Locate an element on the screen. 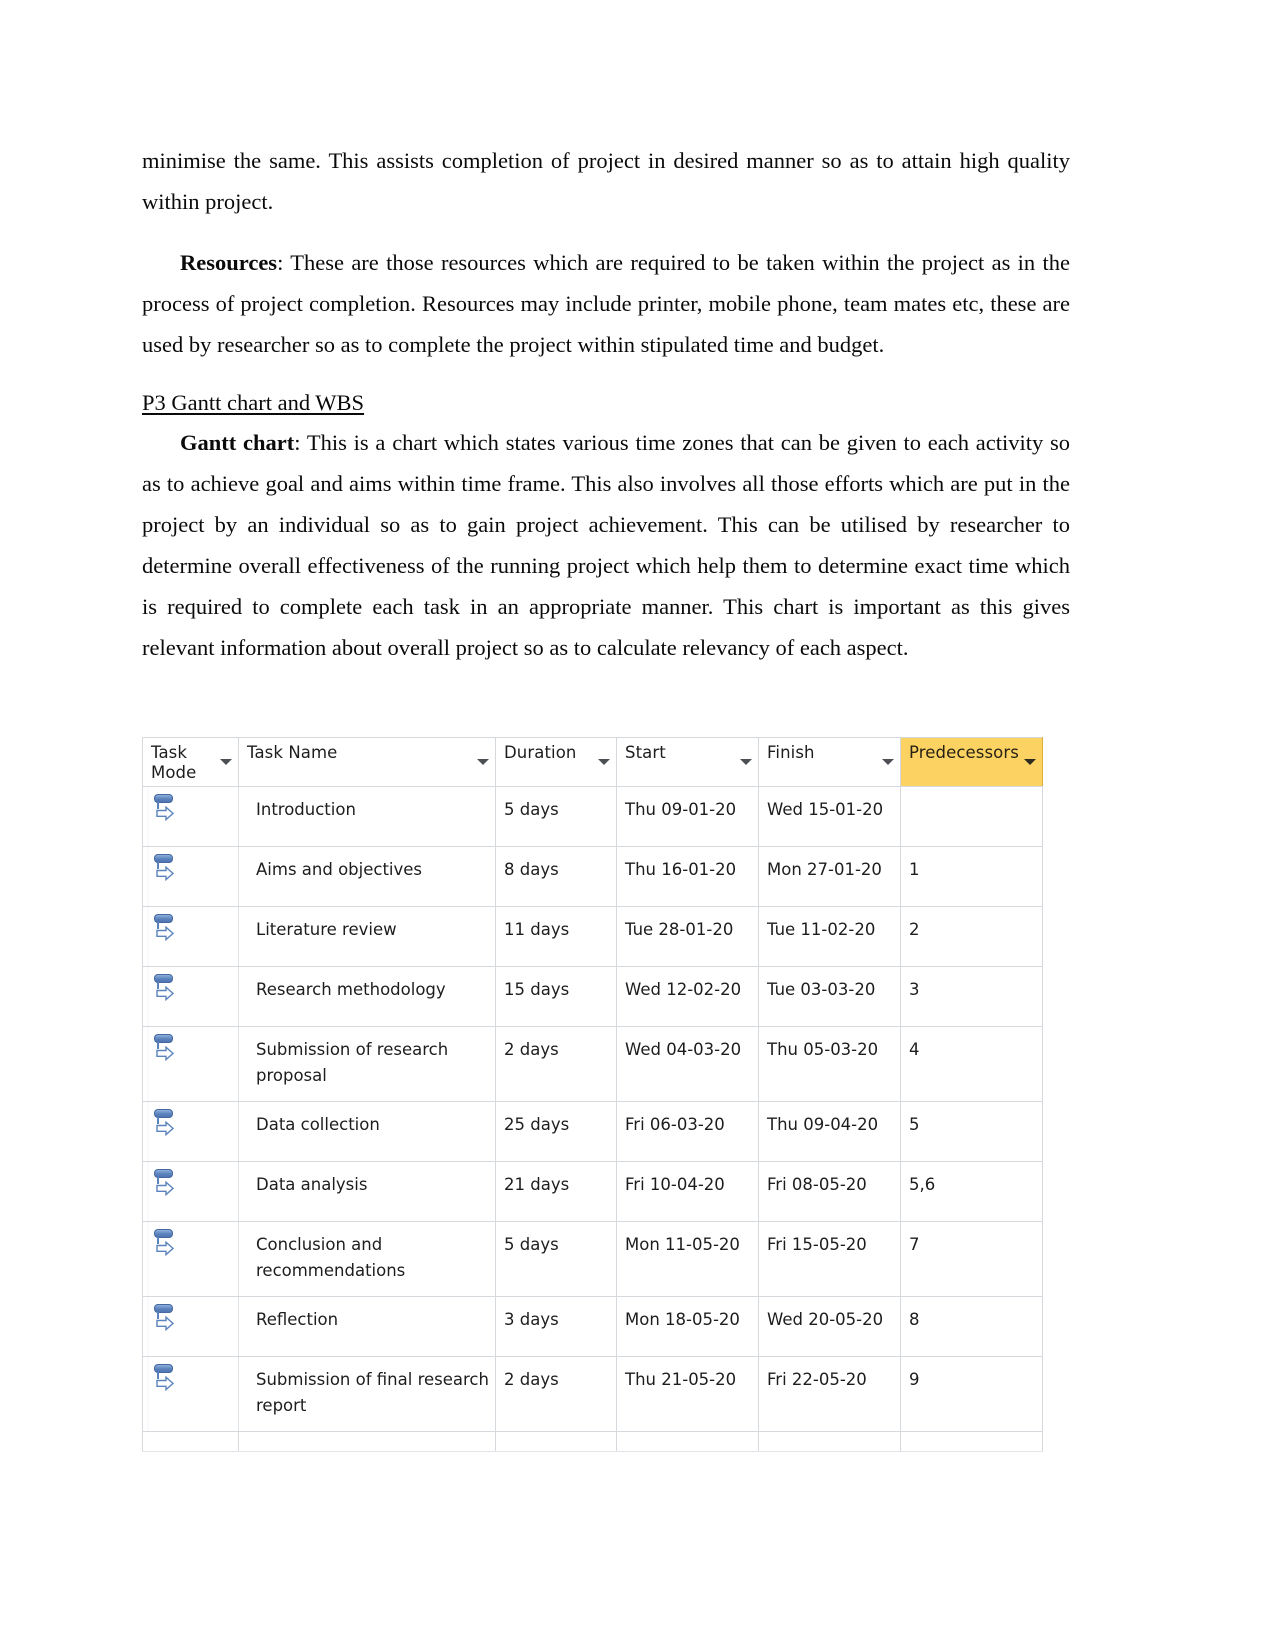 Image resolution: width=1275 pixels, height=1651 pixels. cell-start: Thu 09-01-20 is located at coordinates (687, 816).